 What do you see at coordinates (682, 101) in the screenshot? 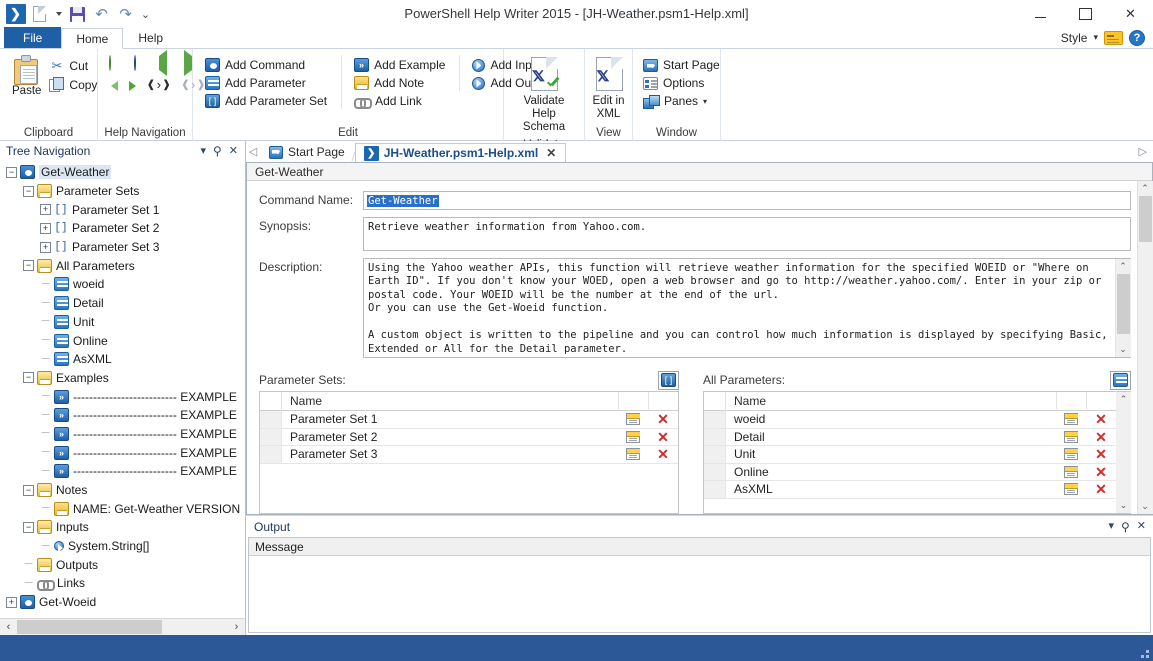
I see `panes-button: Panes ▾` at bounding box center [682, 101].